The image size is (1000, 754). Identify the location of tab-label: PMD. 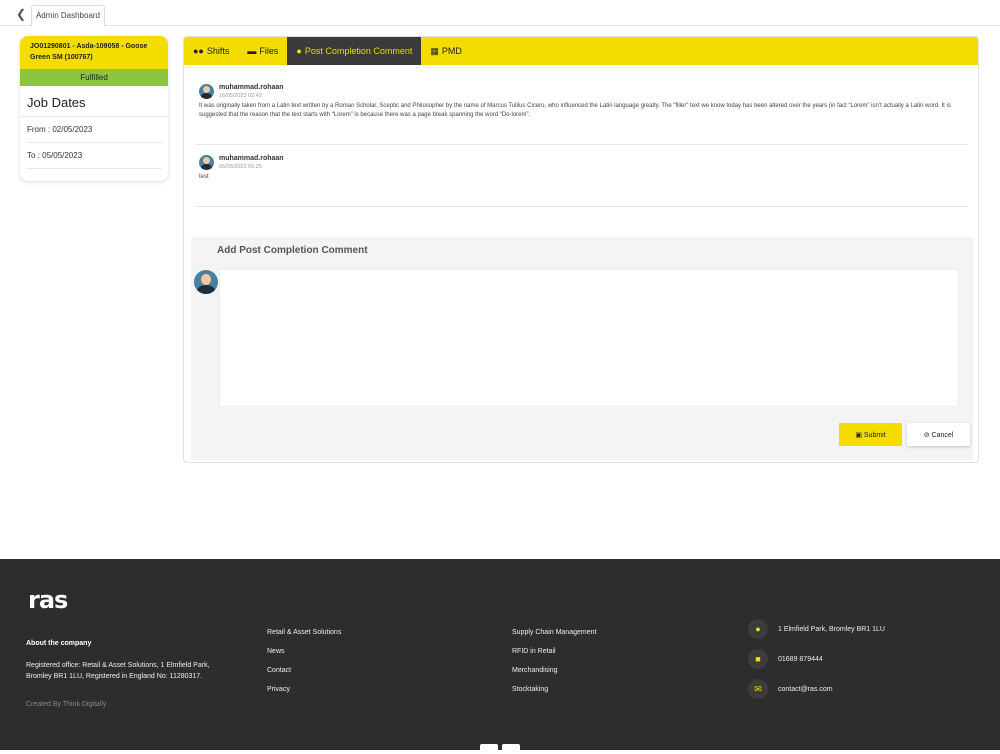
(451, 51).